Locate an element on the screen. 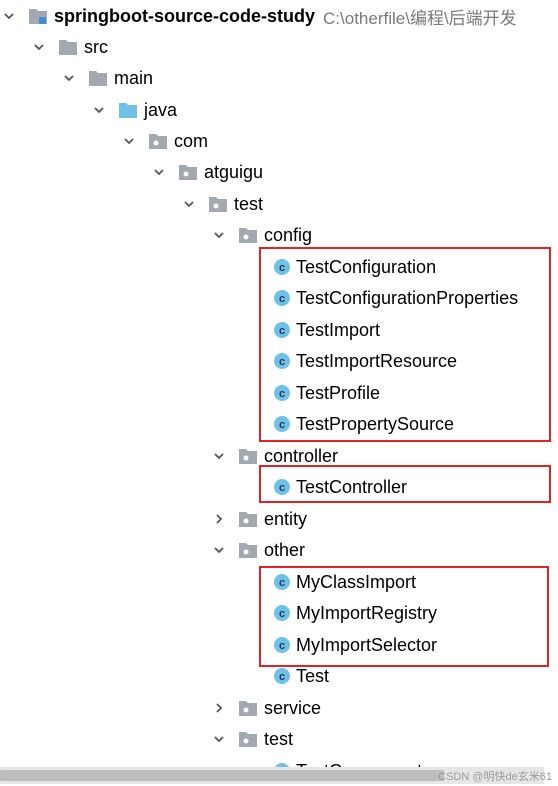 The image size is (558, 786). package-label: service is located at coordinates (293, 708).